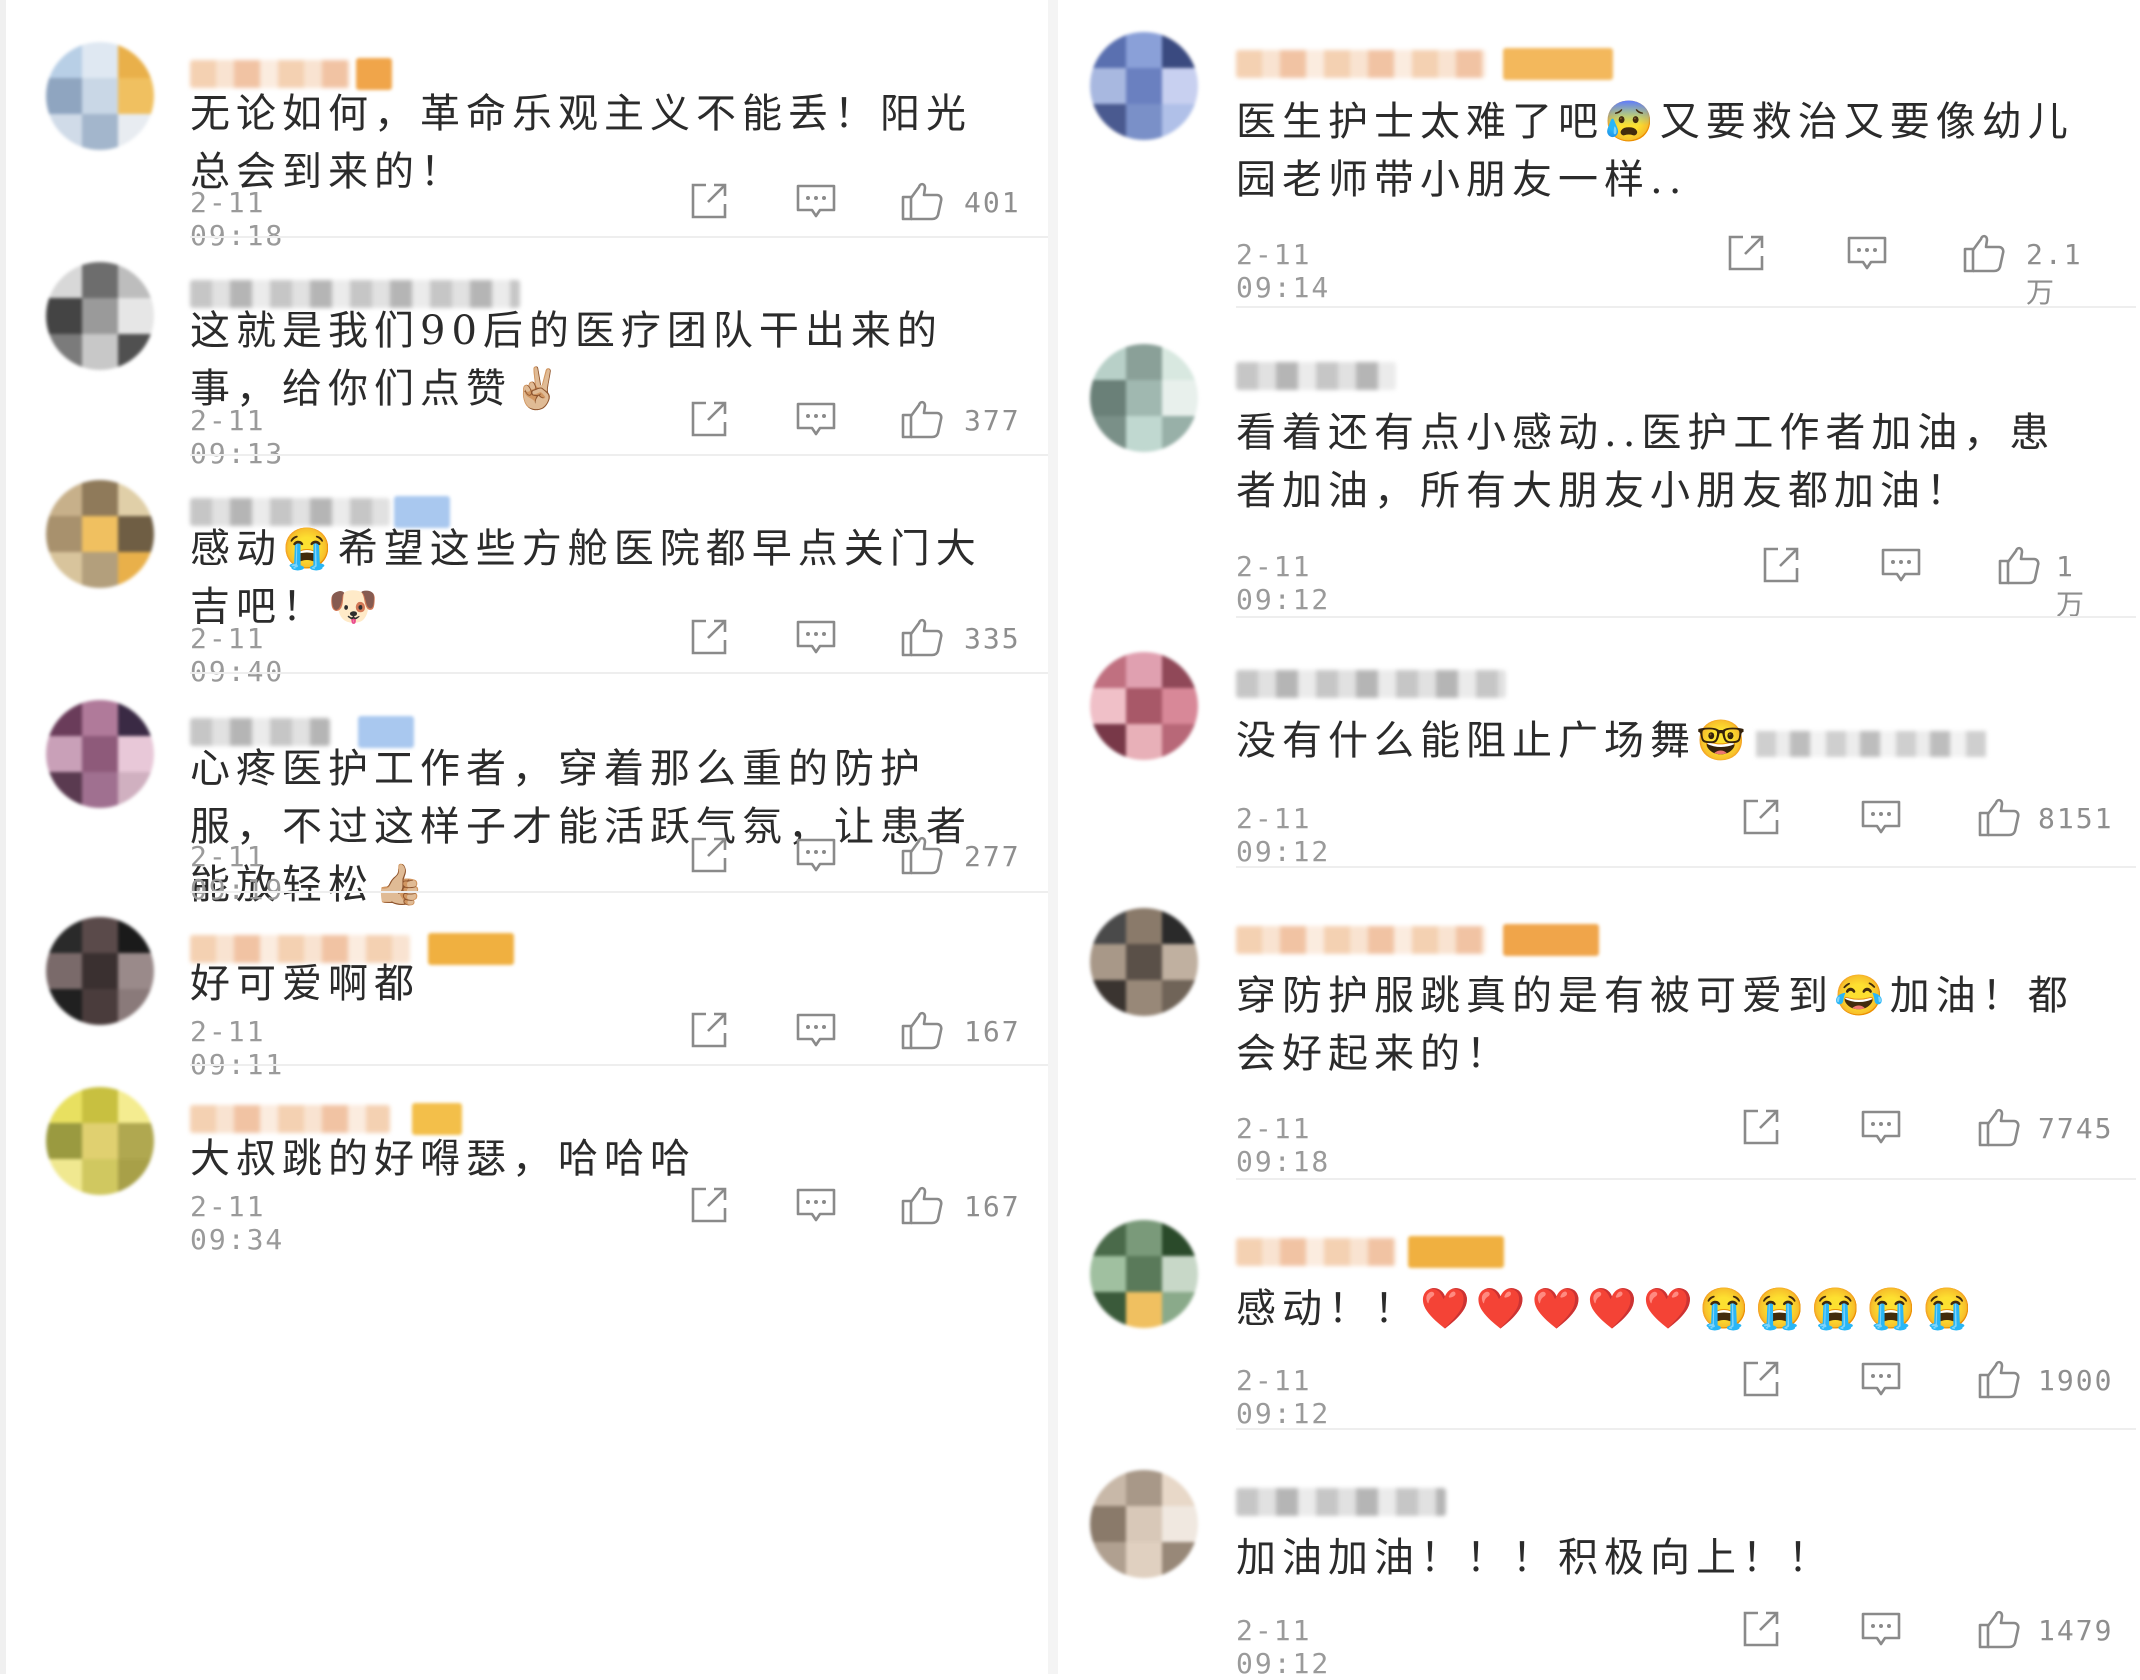 The image size is (2140, 1680). Describe the element at coordinates (1053, 837) in the screenshot. I see `column-divider` at that location.